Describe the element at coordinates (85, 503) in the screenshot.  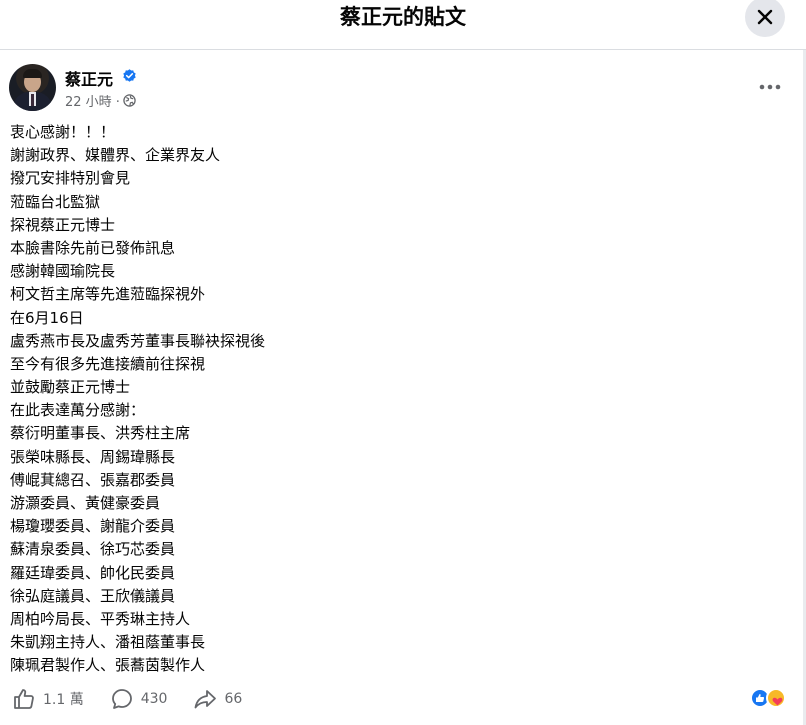
I see `post-line: 游灝委員、黃健豪委員` at that location.